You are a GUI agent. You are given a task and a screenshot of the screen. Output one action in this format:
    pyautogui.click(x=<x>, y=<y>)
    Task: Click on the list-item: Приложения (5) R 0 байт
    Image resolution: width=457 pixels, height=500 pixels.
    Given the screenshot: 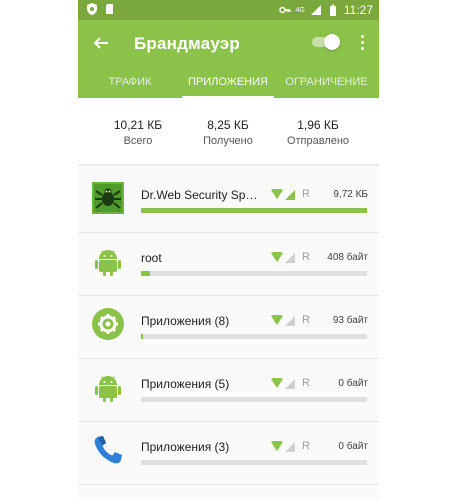 What is the action you would take?
    pyautogui.click(x=228, y=390)
    